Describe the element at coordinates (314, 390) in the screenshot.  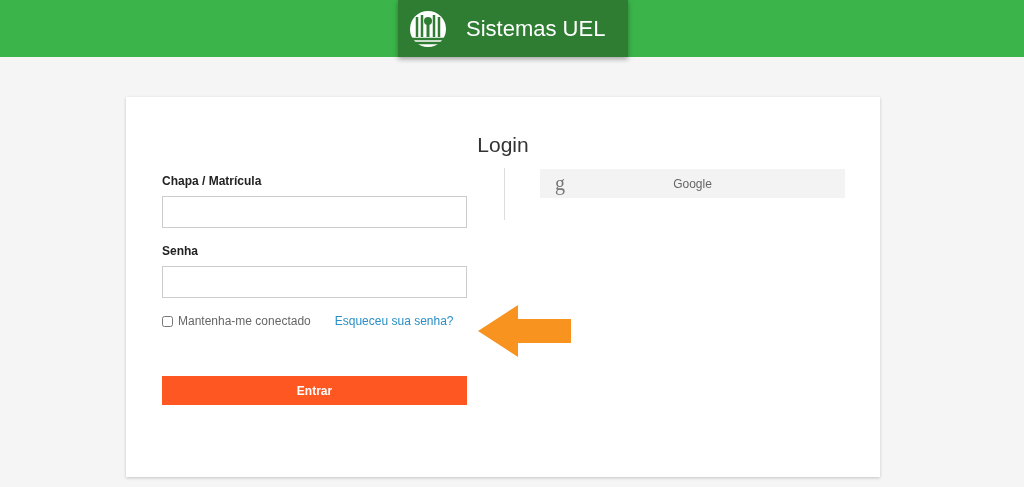
I see `login-button: Entrar` at that location.